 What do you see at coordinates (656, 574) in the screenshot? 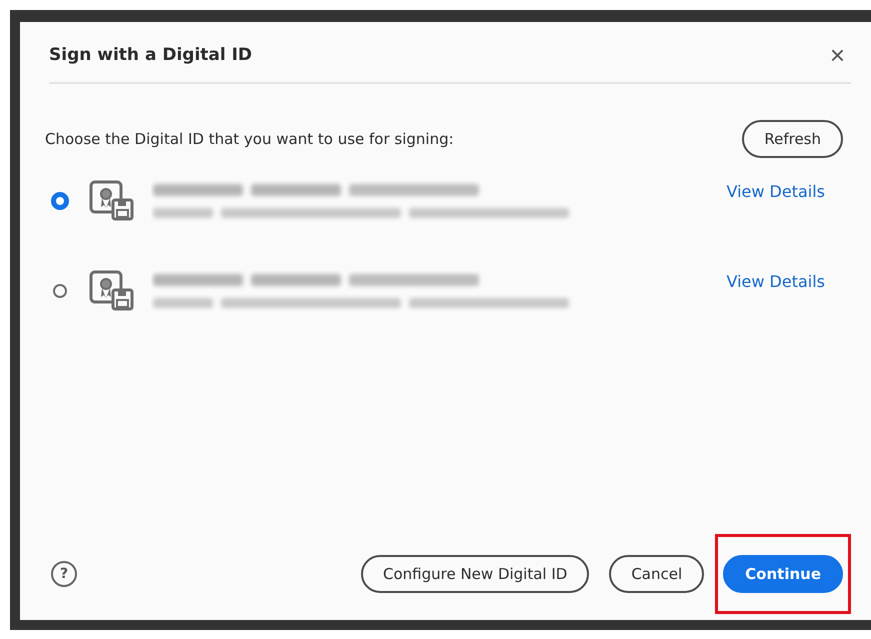
I see `dialog-button: Cancel` at bounding box center [656, 574].